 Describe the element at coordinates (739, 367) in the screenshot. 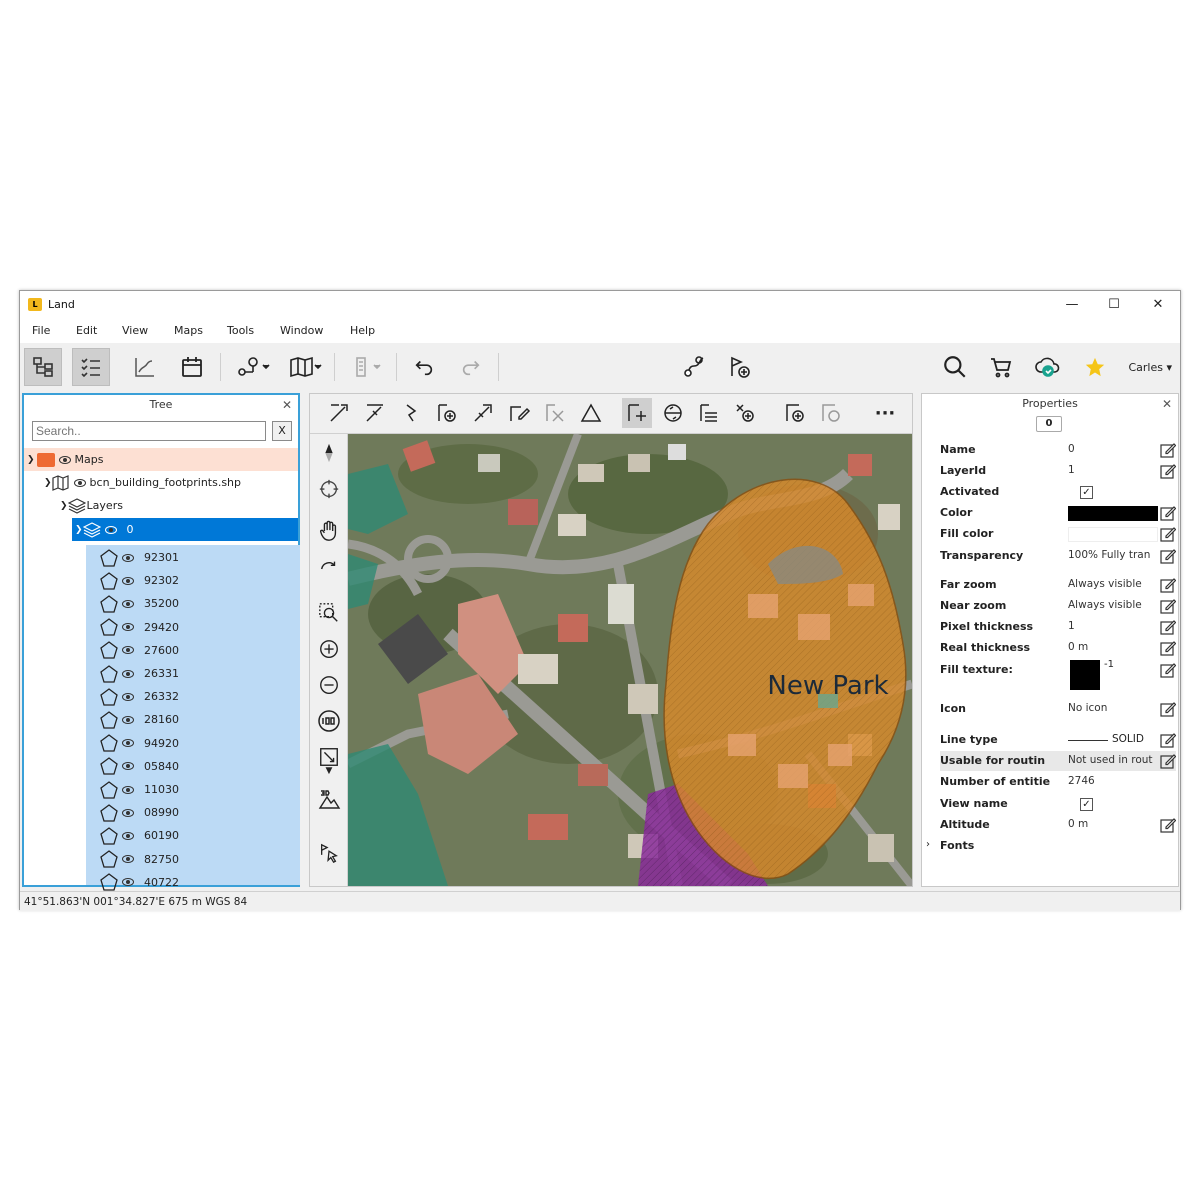

I see `waypoint-add-button` at that location.